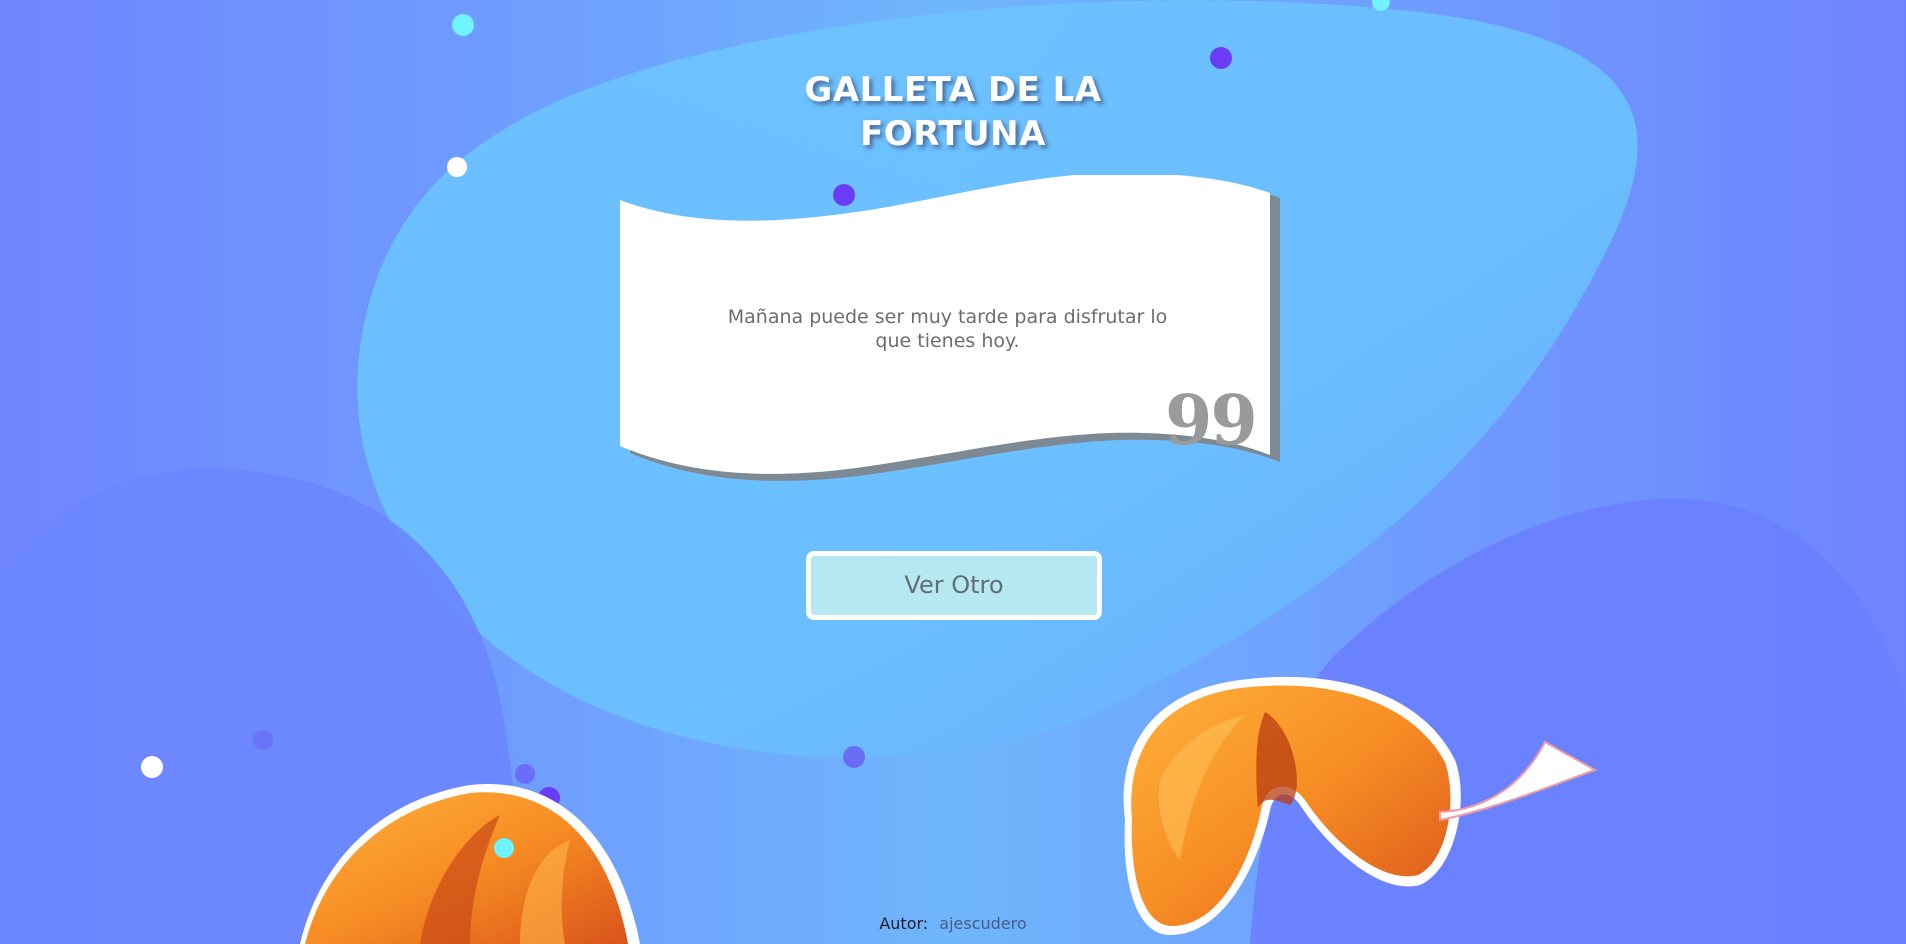 The width and height of the screenshot is (1906, 944). I want to click on footer: Autor: ajescudero, so click(953, 924).